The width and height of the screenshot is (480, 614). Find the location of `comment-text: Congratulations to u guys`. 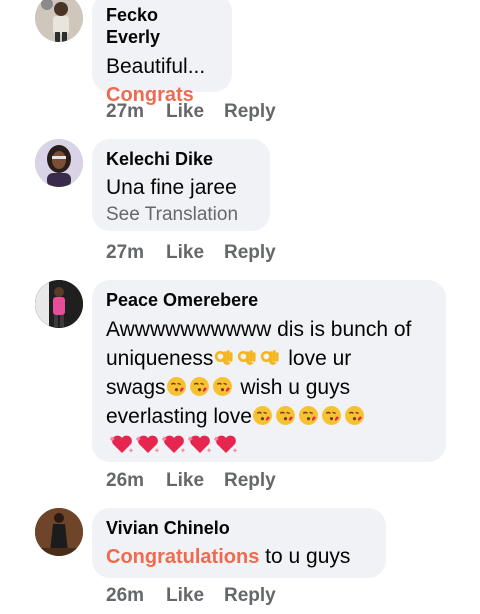

comment-text: Congratulations to u guys is located at coordinates (238, 557).